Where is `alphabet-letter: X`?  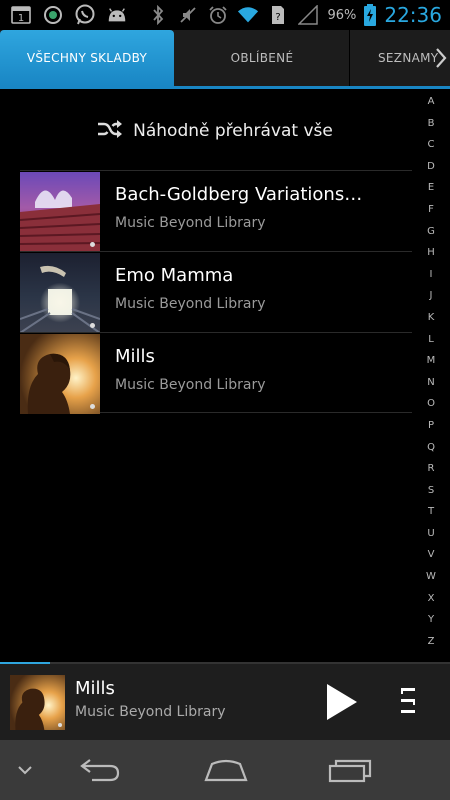
alphabet-letter: X is located at coordinates (431, 602).